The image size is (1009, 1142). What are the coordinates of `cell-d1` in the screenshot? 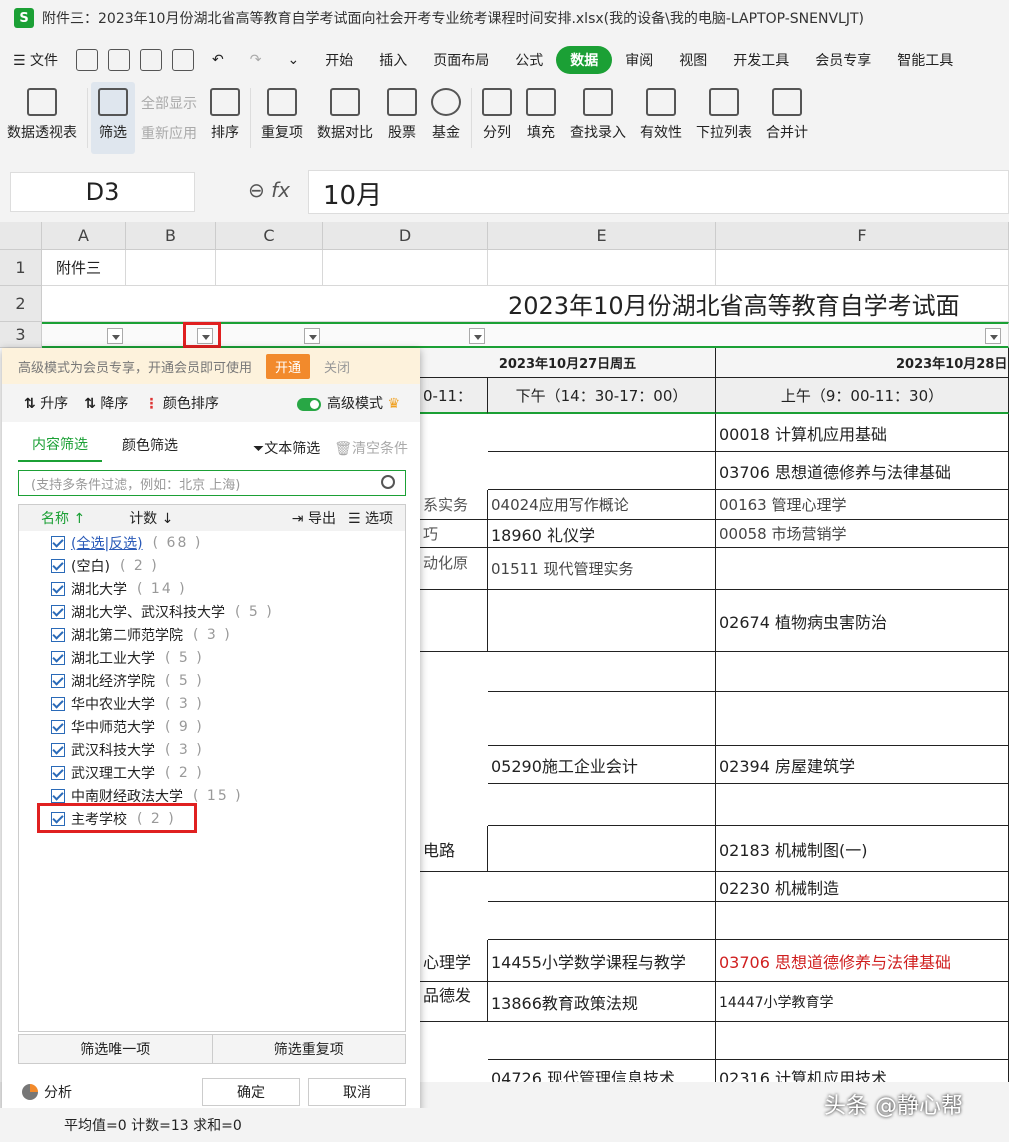 It's located at (405, 268).